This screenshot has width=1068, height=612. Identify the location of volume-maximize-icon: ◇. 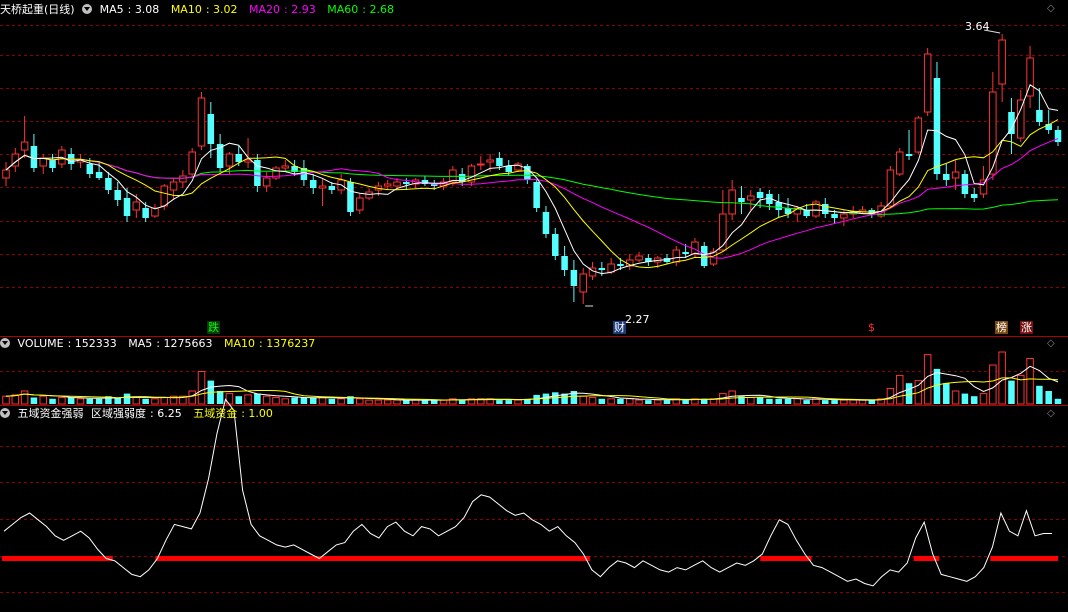
(1051, 343).